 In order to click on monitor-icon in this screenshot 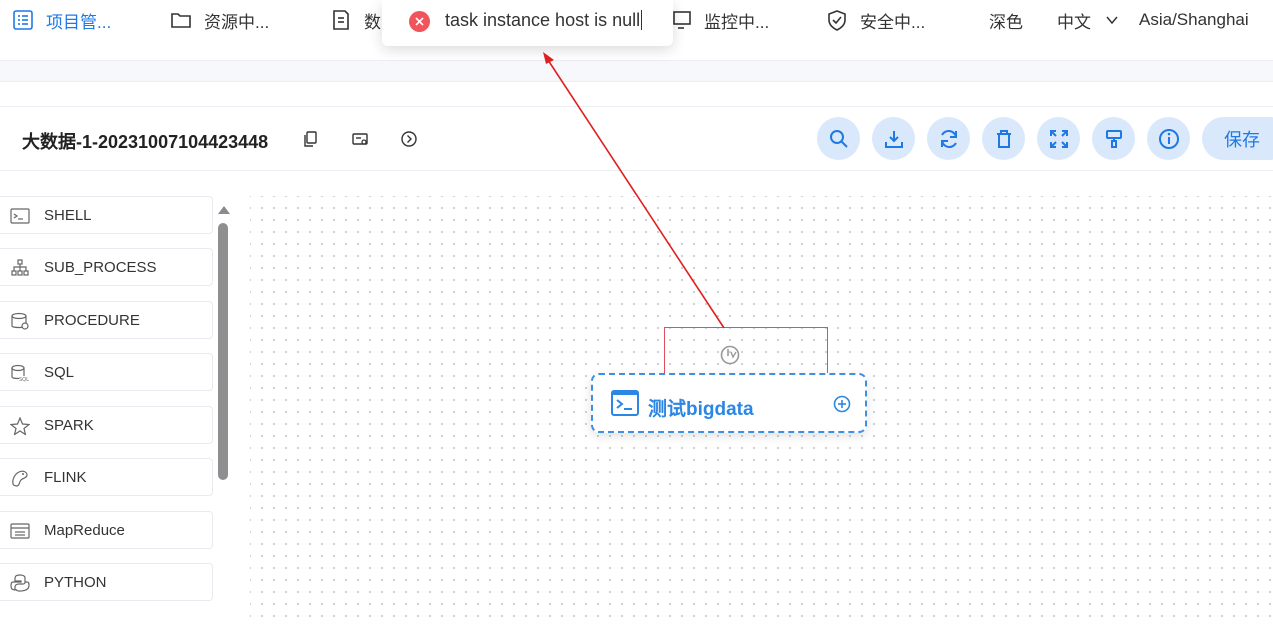, I will do `click(682, 20)`.